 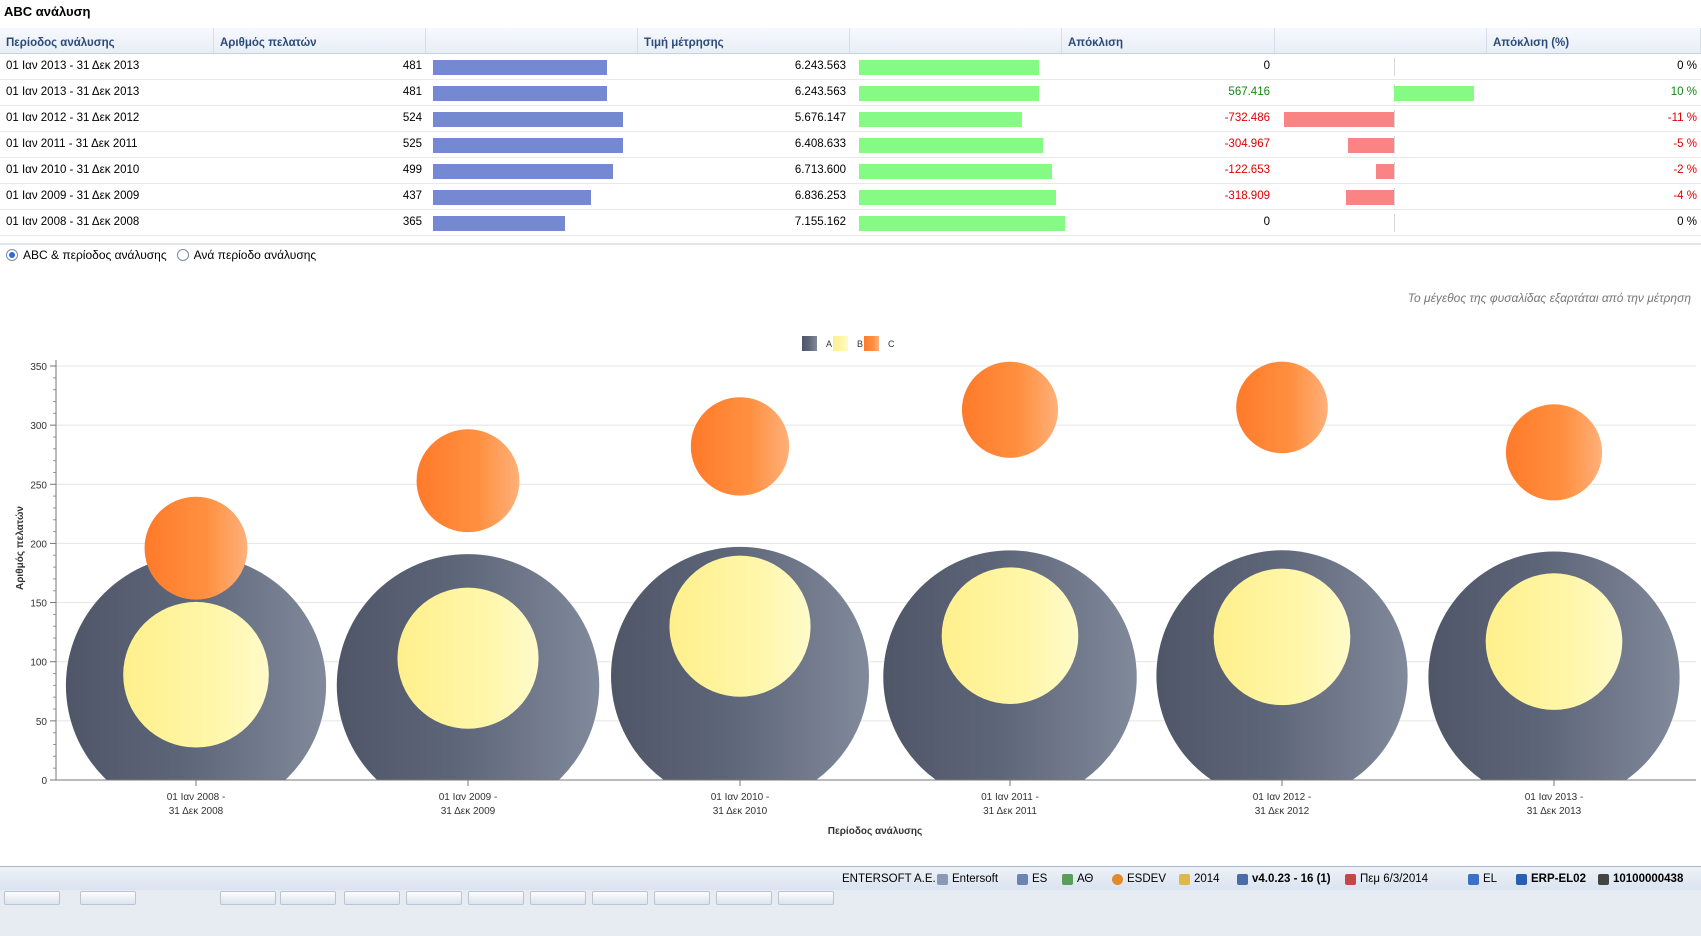 What do you see at coordinates (850, 244) in the screenshot?
I see `splitter` at bounding box center [850, 244].